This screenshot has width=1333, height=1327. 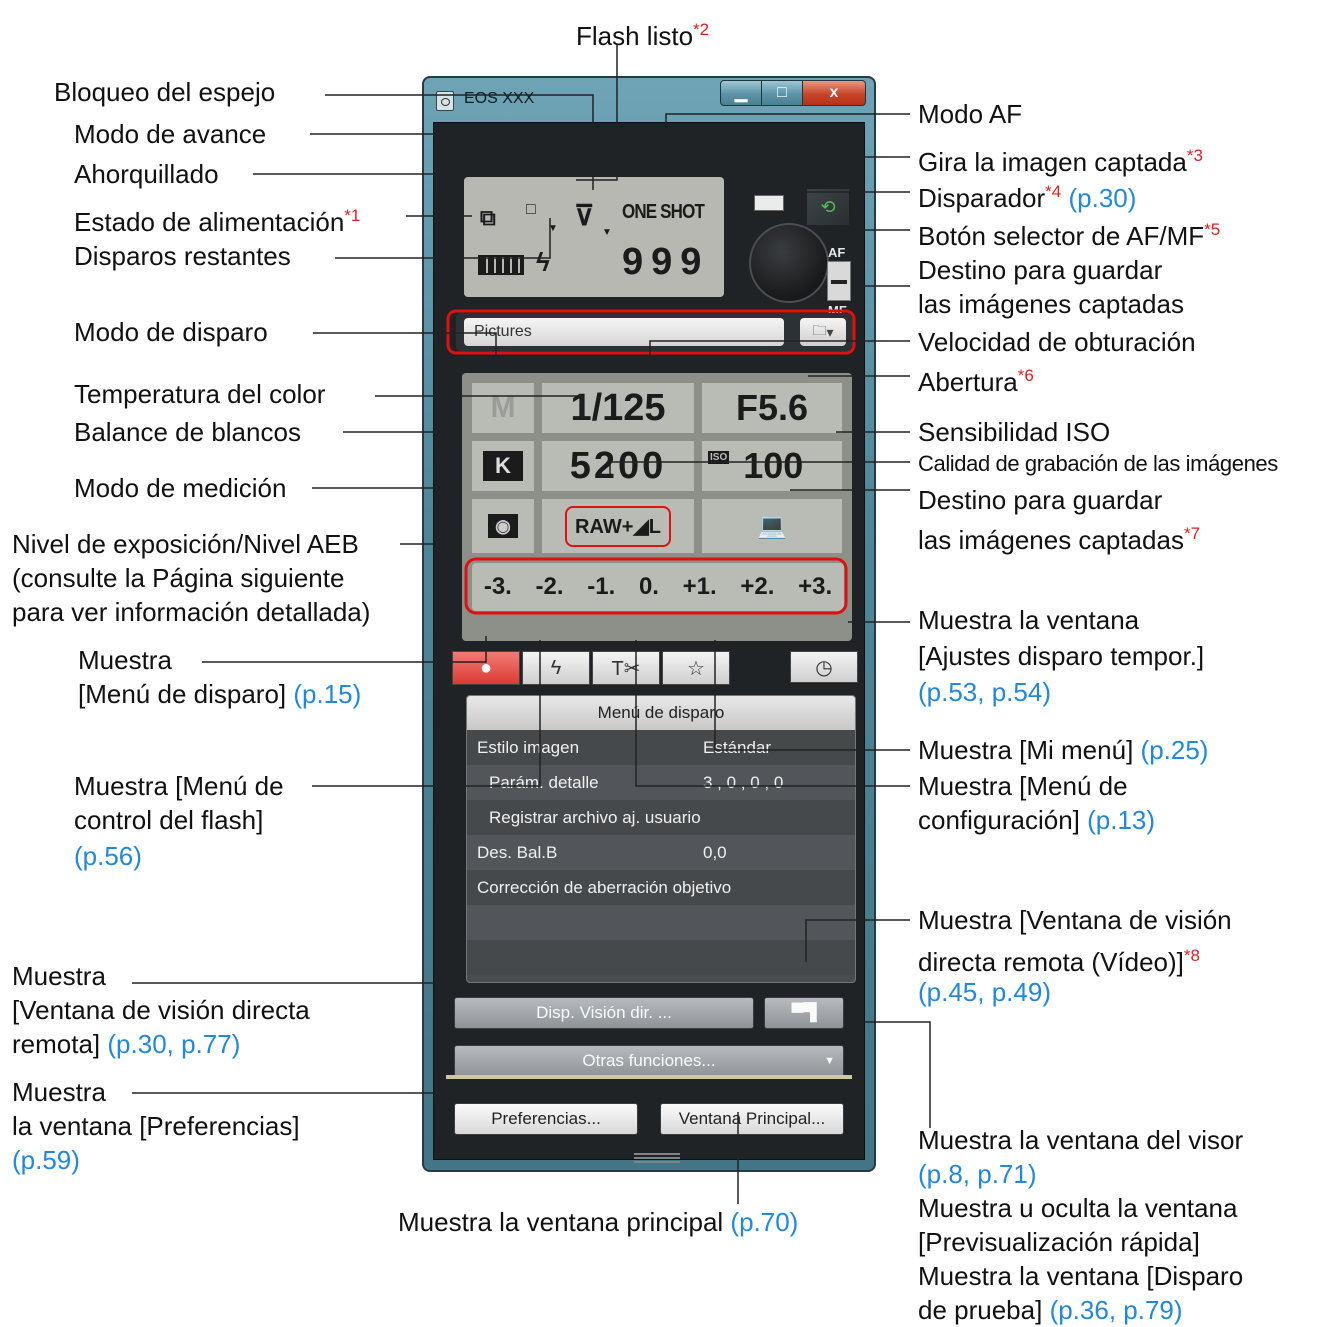 What do you see at coordinates (598, 1222) in the screenshot?
I see `label-main-window: Muestra la ventana principal (p.70)` at bounding box center [598, 1222].